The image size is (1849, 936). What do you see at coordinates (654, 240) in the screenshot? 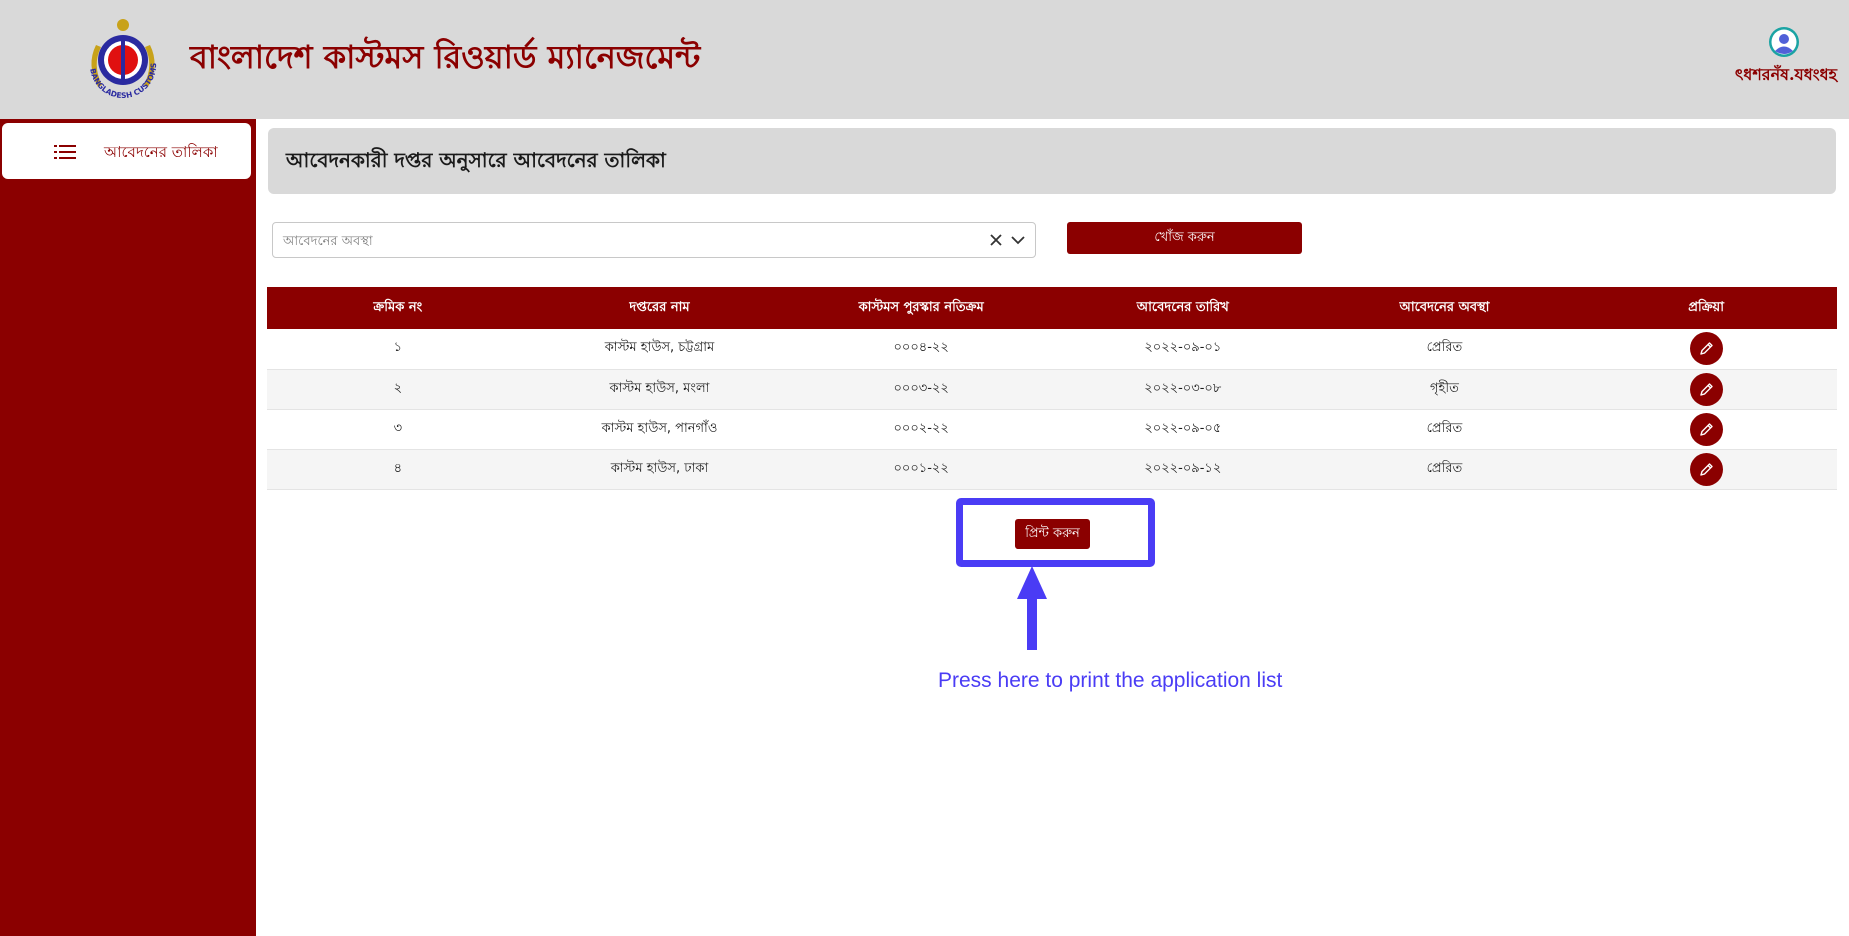
I see `status-select: আবেদনের অবস্থা` at bounding box center [654, 240].